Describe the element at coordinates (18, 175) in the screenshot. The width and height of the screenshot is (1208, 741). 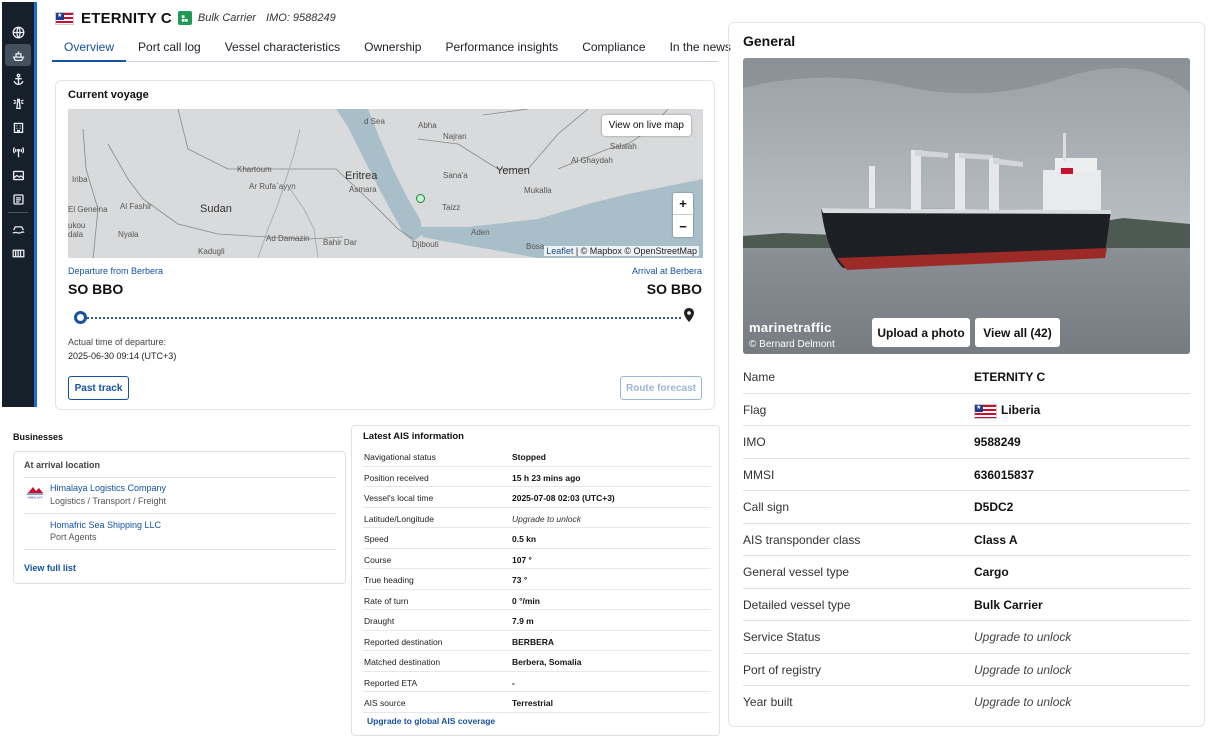
I see `photo-icon` at that location.